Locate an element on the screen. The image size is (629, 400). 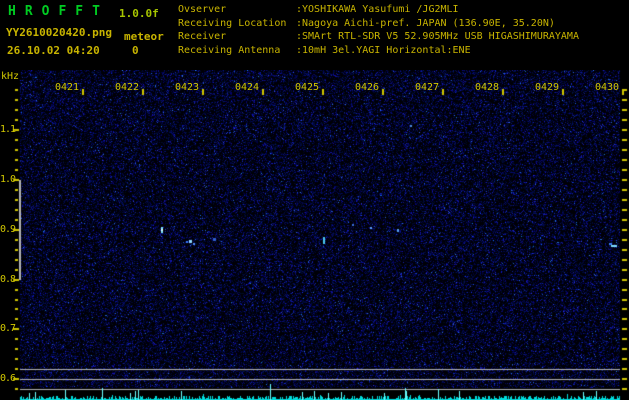
time-label: 0421 is located at coordinates (67, 87).